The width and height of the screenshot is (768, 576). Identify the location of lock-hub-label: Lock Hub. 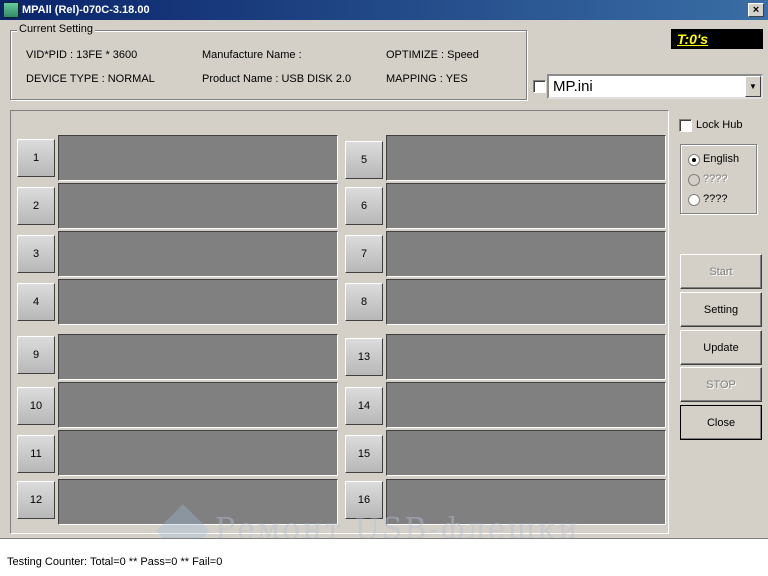
(719, 125).